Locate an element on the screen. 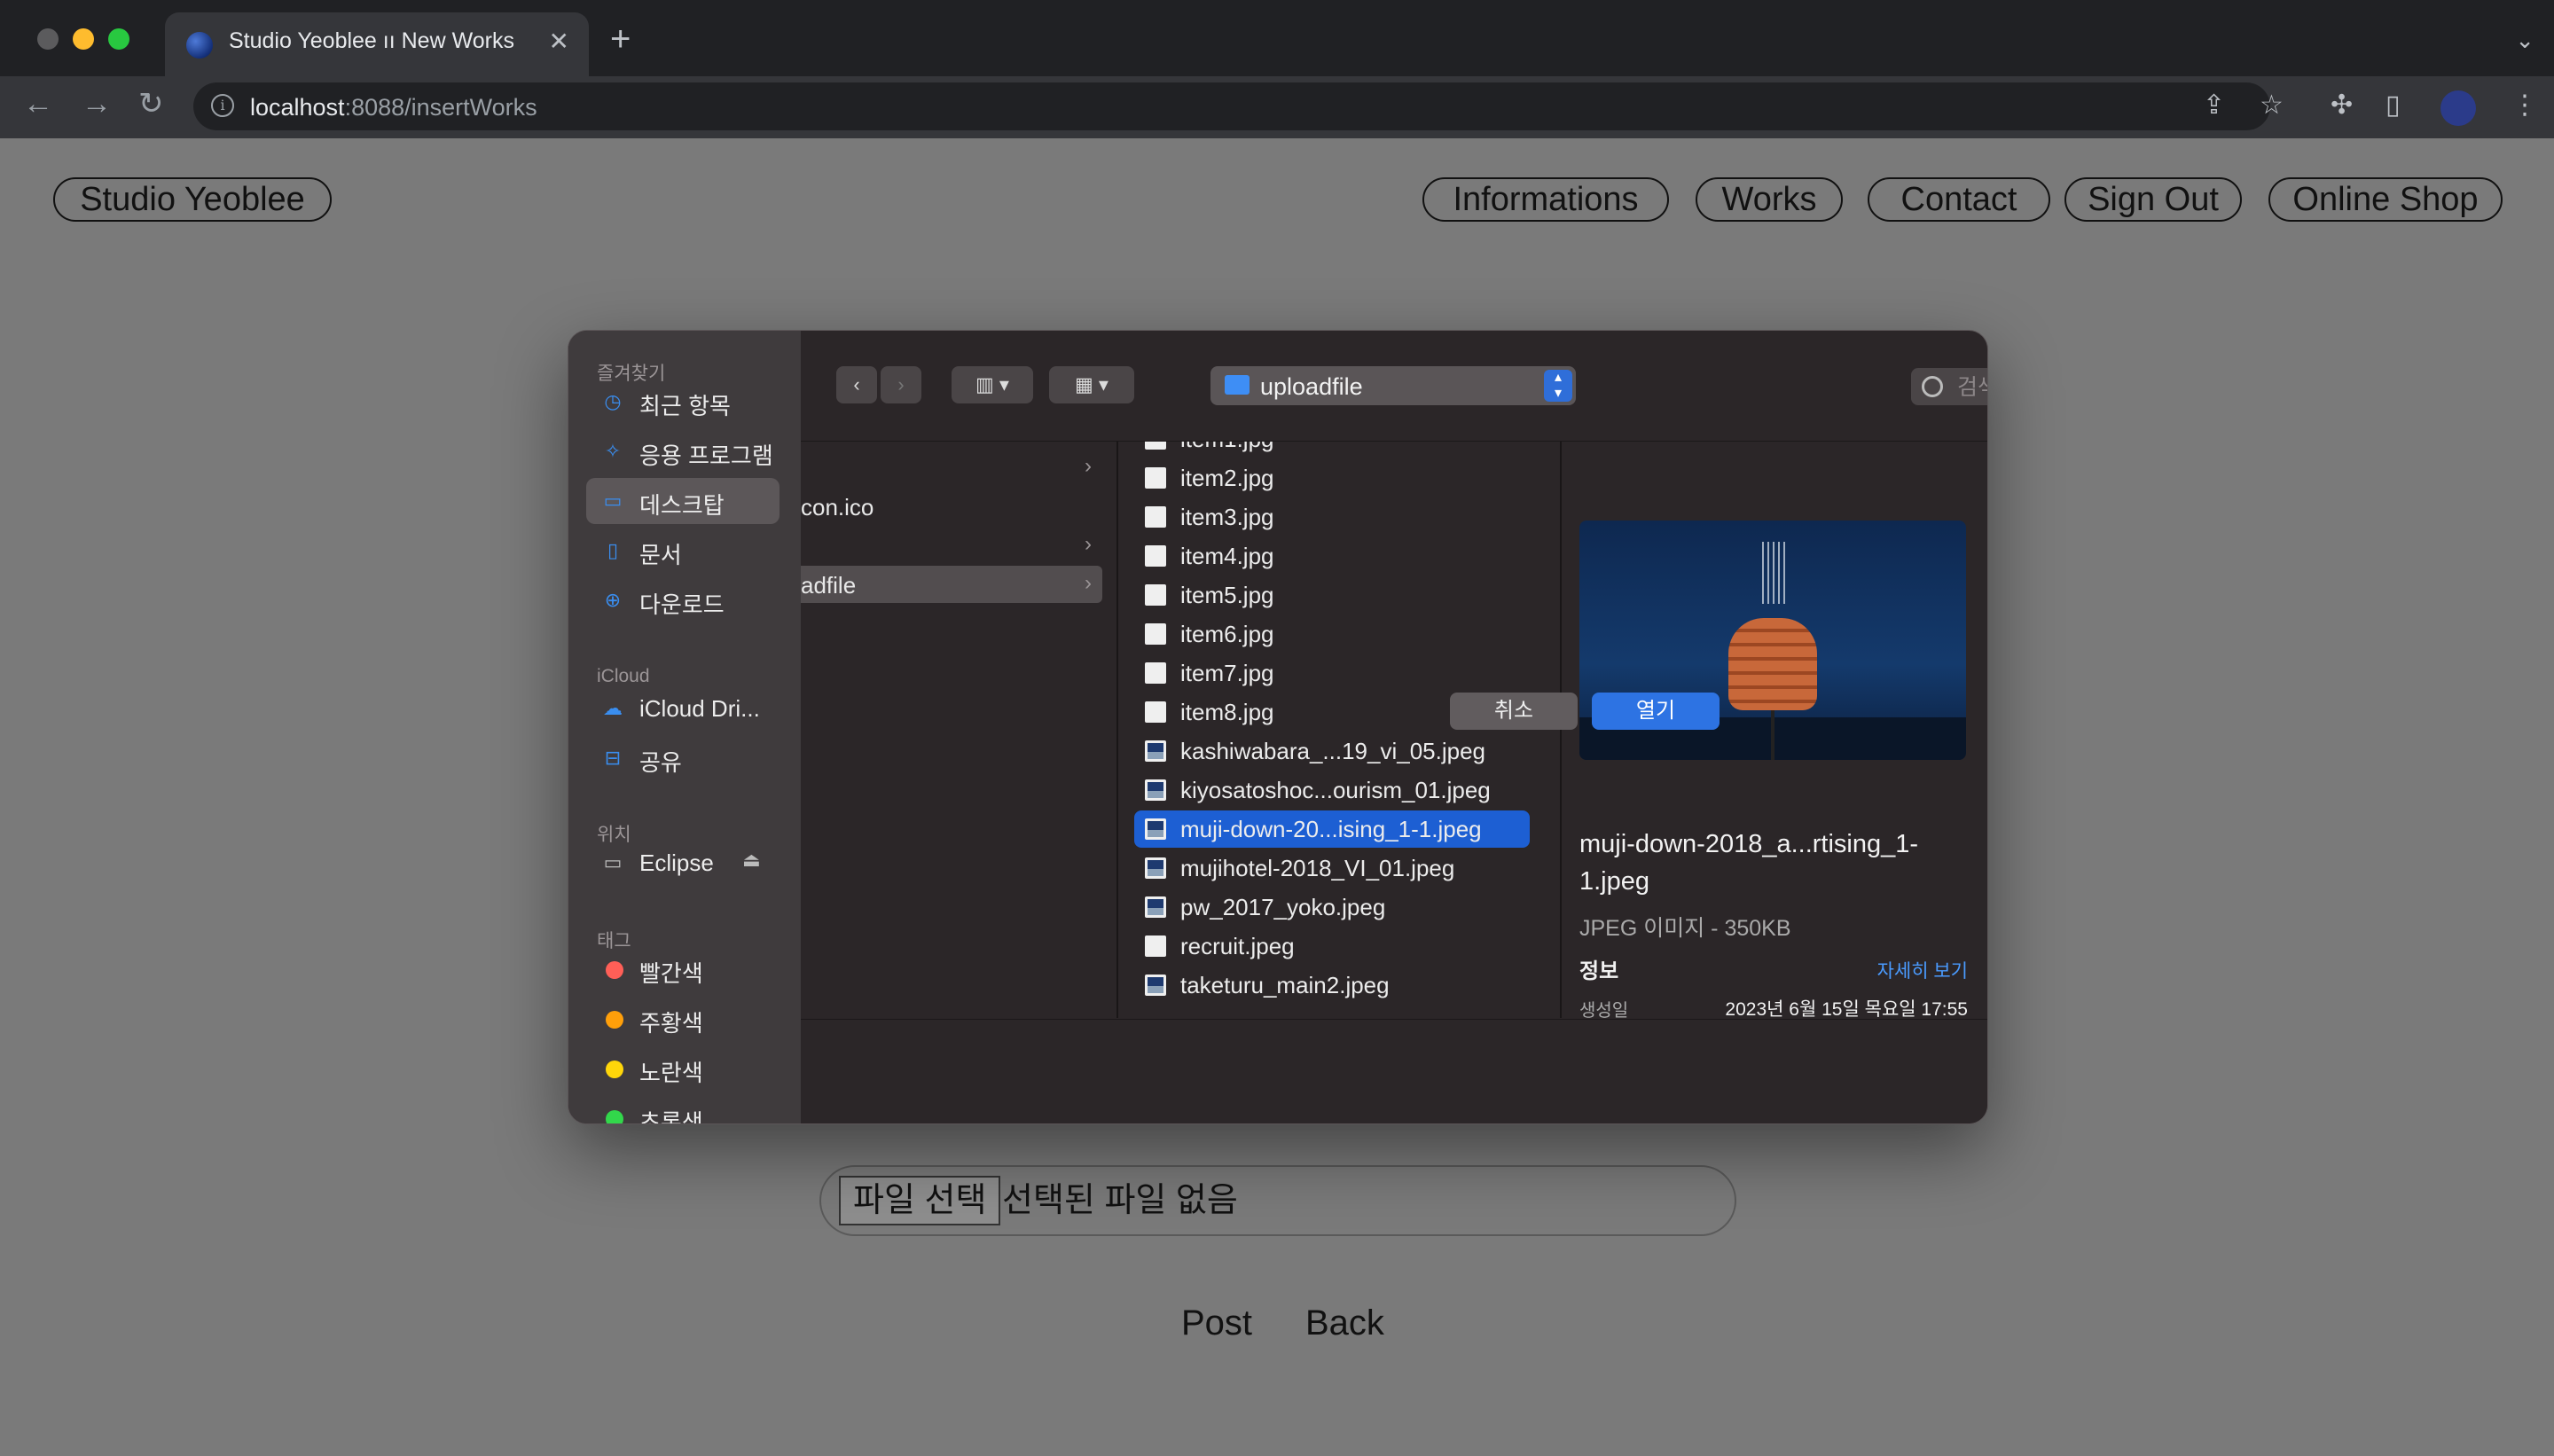 The width and height of the screenshot is (2554, 1456). sidebar-item-eclipse: ▭ Eclipse ⏏ is located at coordinates (683, 863).